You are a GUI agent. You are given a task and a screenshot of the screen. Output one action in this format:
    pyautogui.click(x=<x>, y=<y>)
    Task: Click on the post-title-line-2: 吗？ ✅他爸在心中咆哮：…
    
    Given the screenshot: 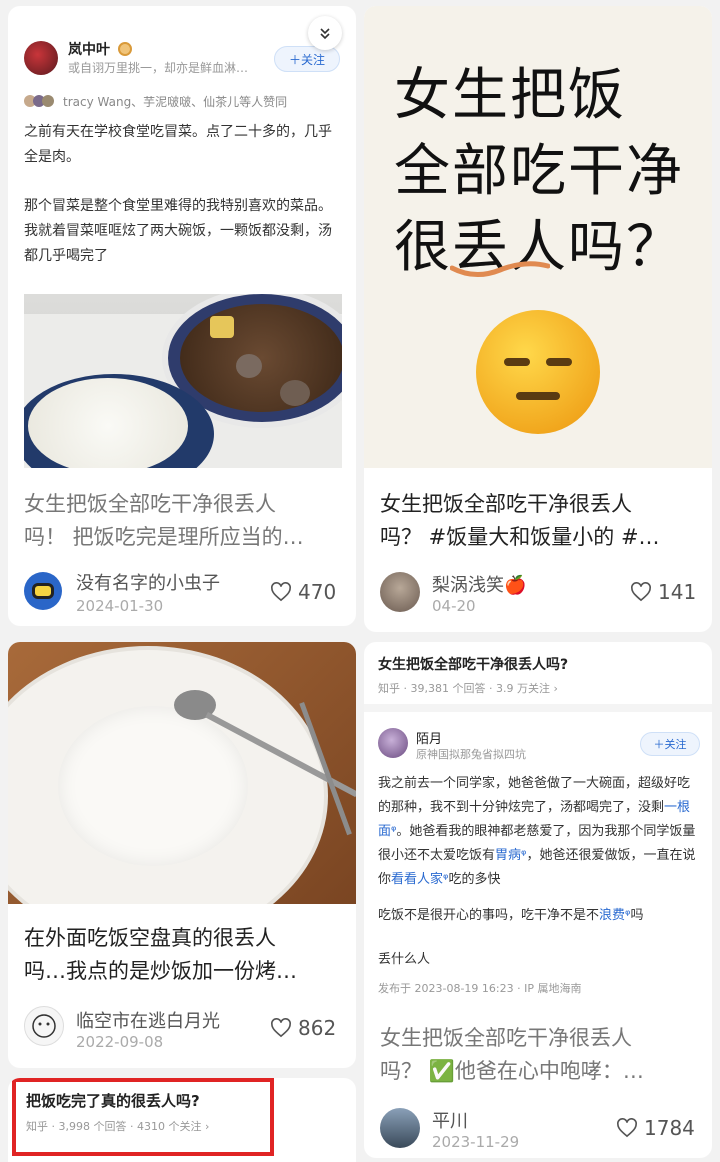 What is the action you would take?
    pyautogui.click(x=512, y=1071)
    